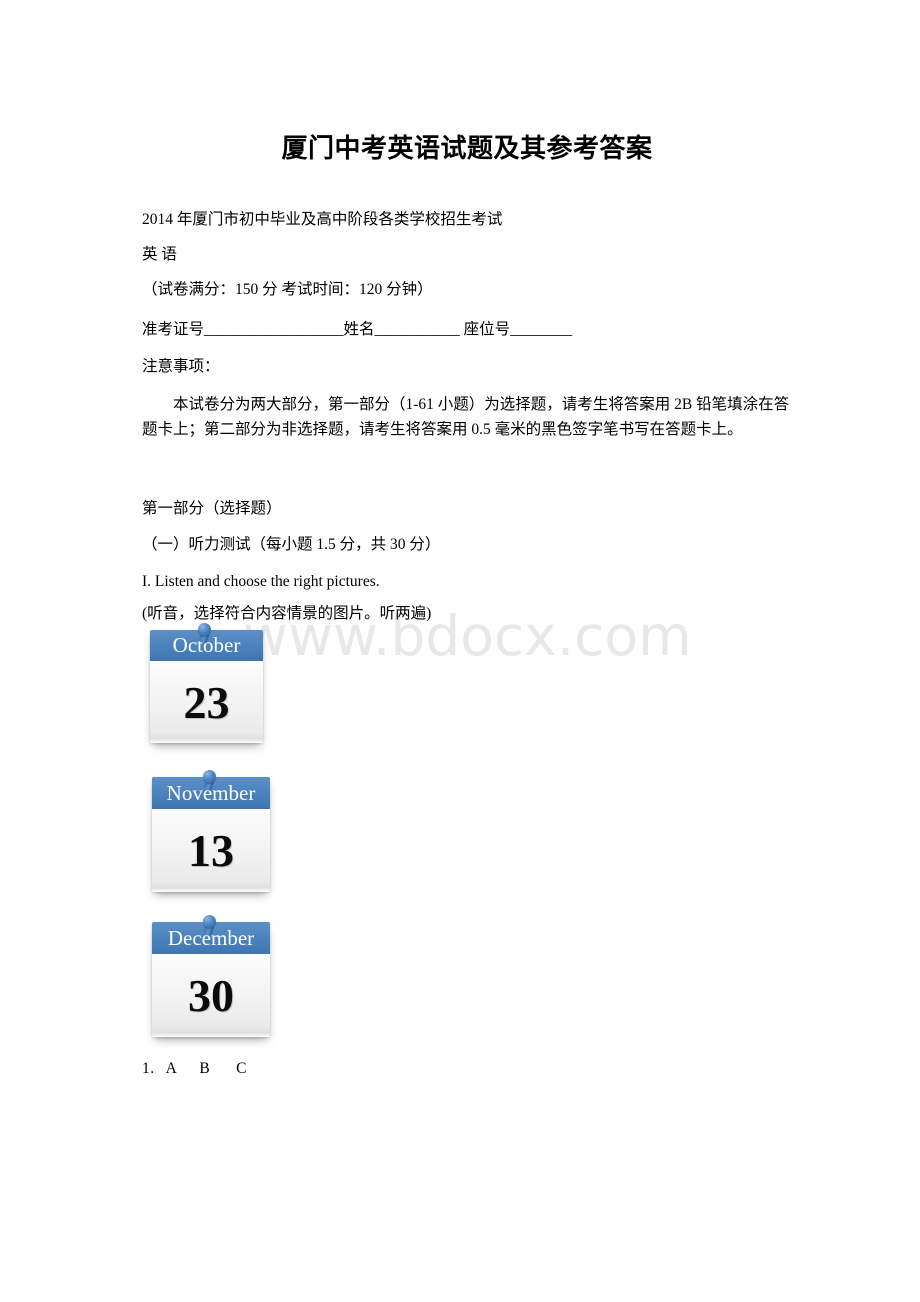  What do you see at coordinates (241, 1069) in the screenshot?
I see `choice-c: C` at bounding box center [241, 1069].